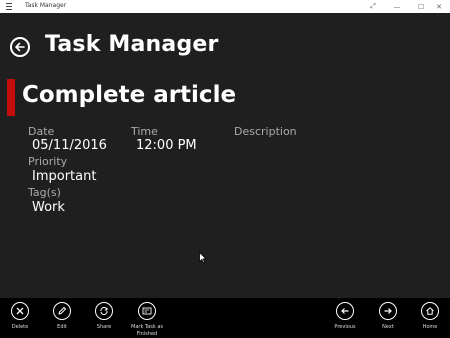  I want to click on share-button: Share, so click(104, 320).